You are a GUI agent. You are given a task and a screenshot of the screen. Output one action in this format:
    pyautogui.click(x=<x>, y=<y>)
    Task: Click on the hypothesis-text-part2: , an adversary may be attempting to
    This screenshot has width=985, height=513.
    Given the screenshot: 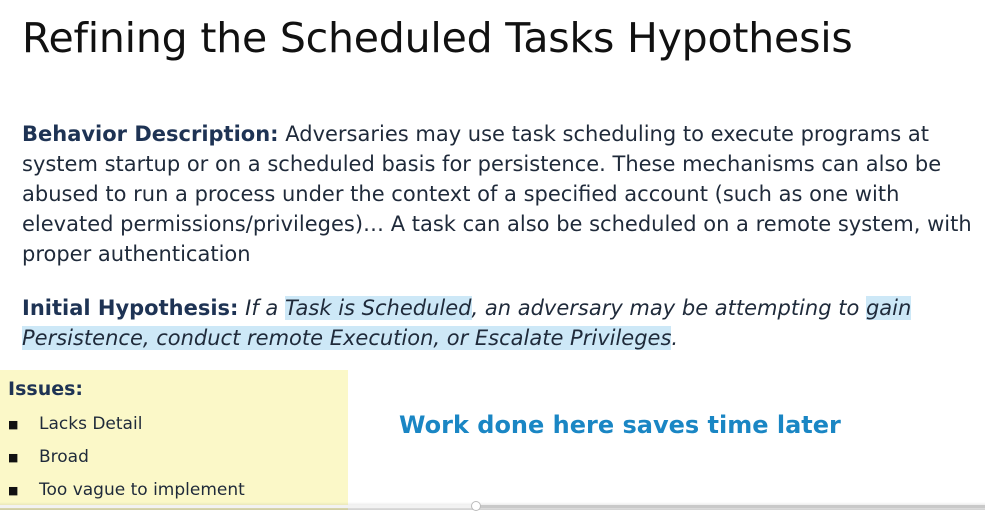 What is the action you would take?
    pyautogui.click(x=668, y=308)
    